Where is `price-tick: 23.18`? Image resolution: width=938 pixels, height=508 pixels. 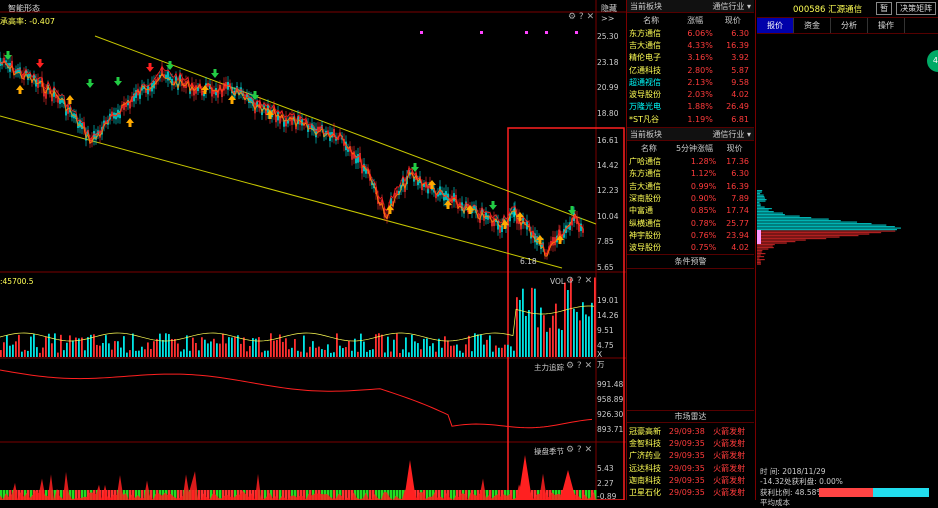
price-tick: 23.18 is located at coordinates (607, 62).